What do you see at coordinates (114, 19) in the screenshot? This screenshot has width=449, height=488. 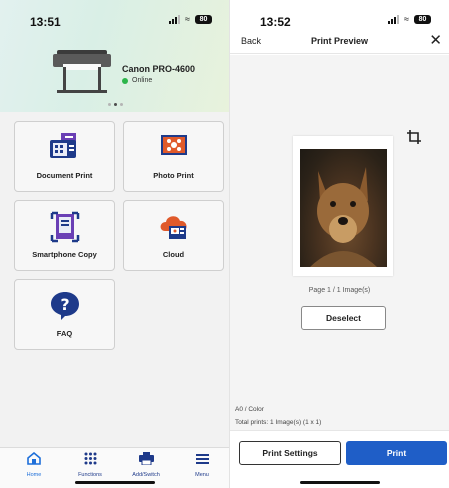 I see `status-bar: 13:51 ≈ 80` at bounding box center [114, 19].